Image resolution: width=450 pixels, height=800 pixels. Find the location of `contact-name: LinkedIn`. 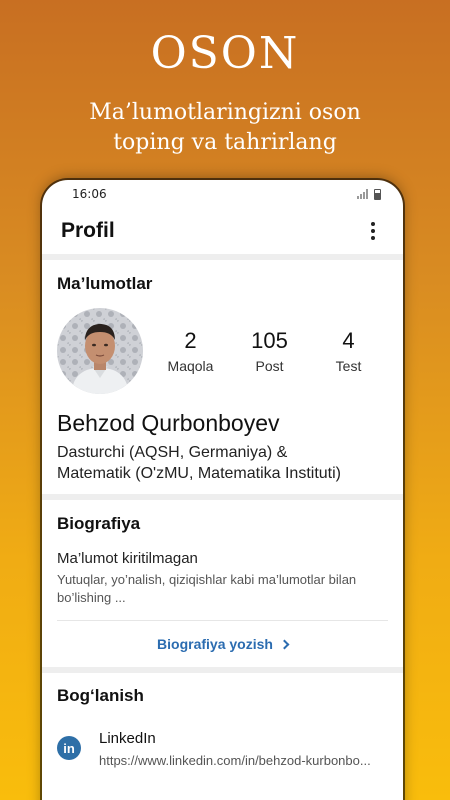

contact-name: LinkedIn is located at coordinates (127, 738).